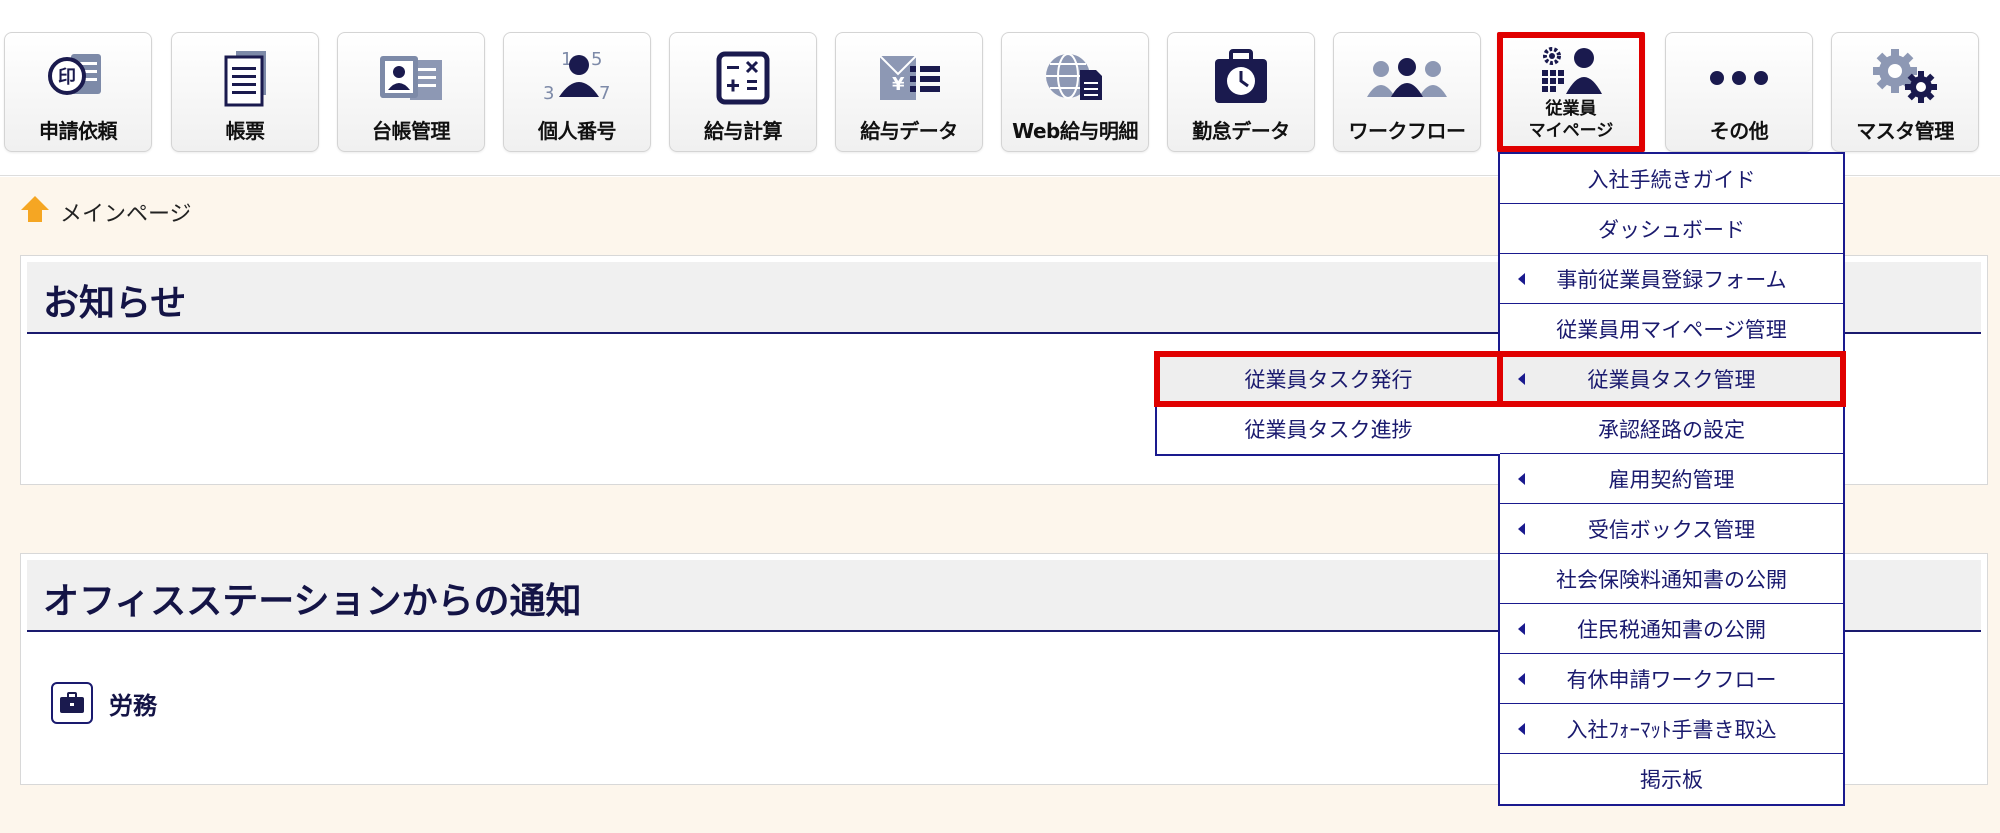 This screenshot has width=2000, height=833. I want to click on menu-item-label: 掲示板, so click(1671, 780).